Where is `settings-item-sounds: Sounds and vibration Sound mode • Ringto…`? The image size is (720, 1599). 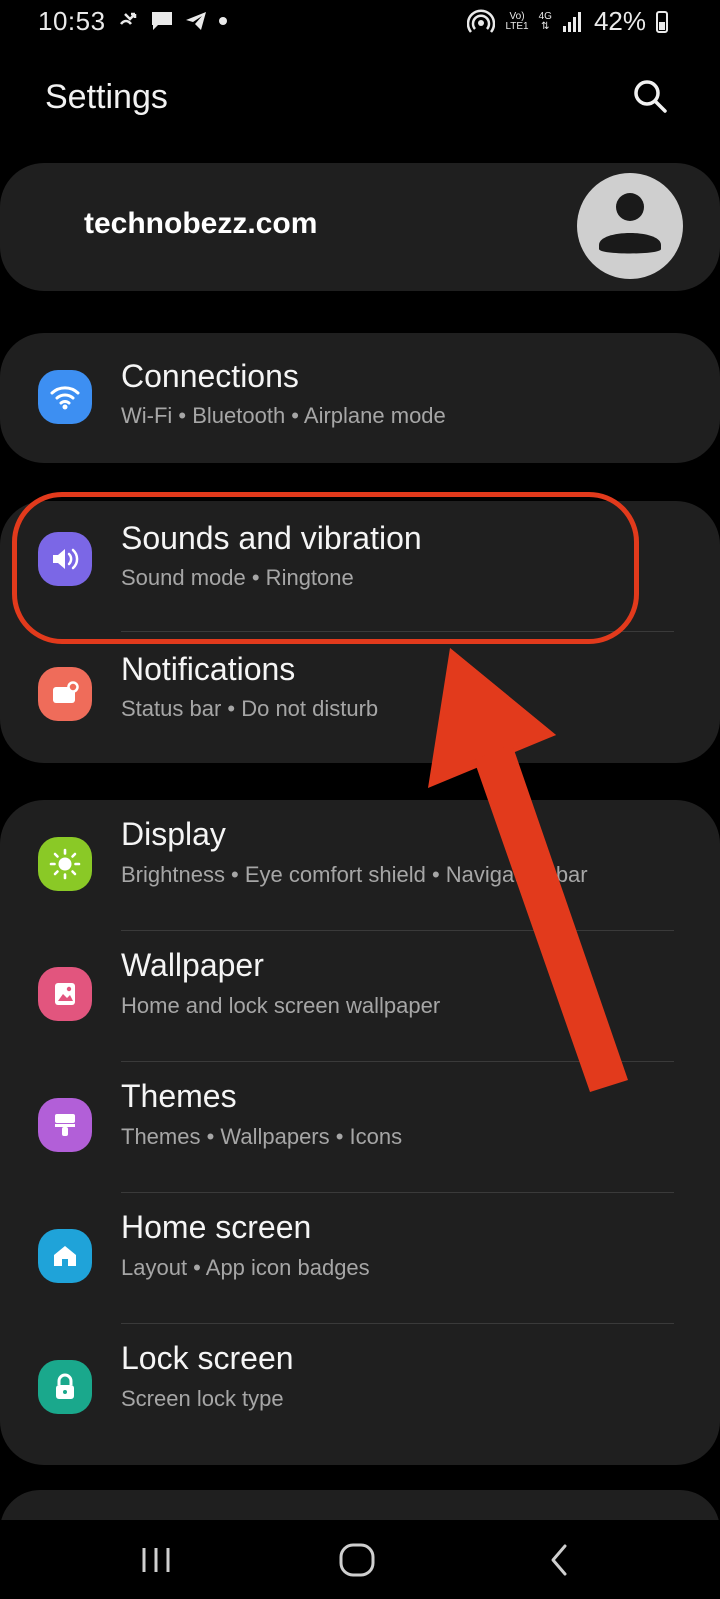
settings-item-sounds: Sounds and vibration Sound mode • Ringto… is located at coordinates (360, 565).